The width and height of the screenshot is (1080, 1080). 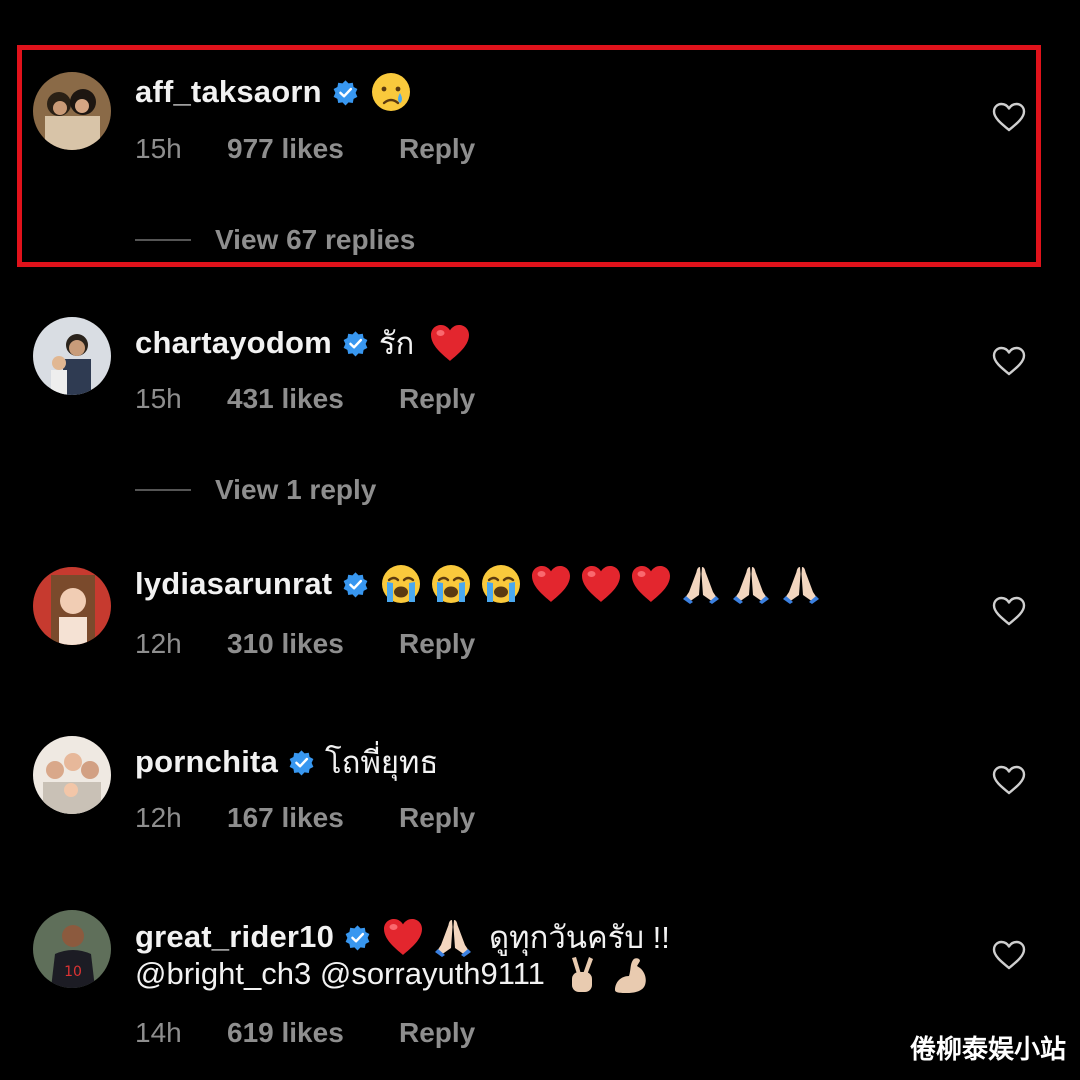 What do you see at coordinates (206, 762) in the screenshot?
I see `username: pornchita` at bounding box center [206, 762].